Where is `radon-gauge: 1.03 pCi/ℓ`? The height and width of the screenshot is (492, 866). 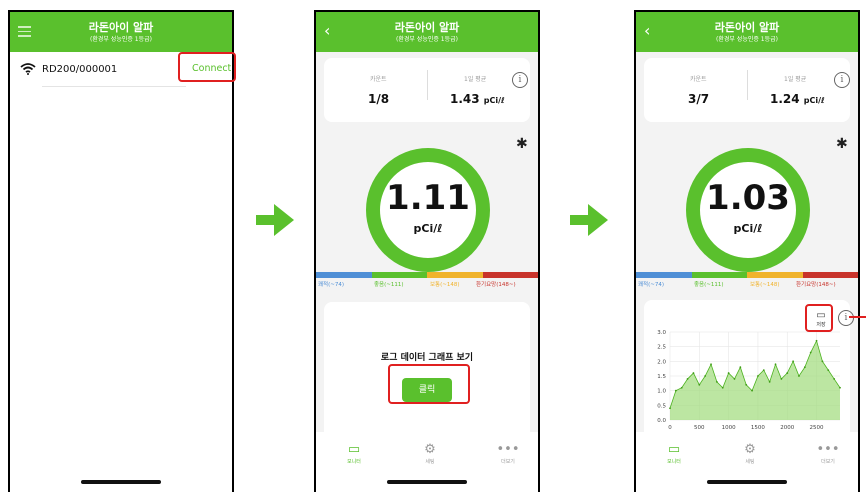
radon-gauge: 1.03 pCi/ℓ is located at coordinates (748, 210).